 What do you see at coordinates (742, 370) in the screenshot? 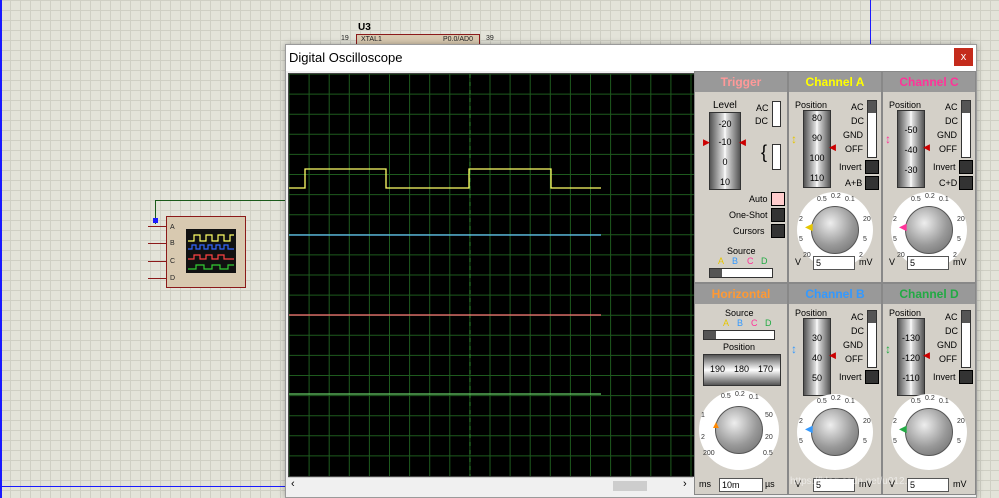
I see `horizontal-position-drum: 190 180 170` at bounding box center [742, 370].